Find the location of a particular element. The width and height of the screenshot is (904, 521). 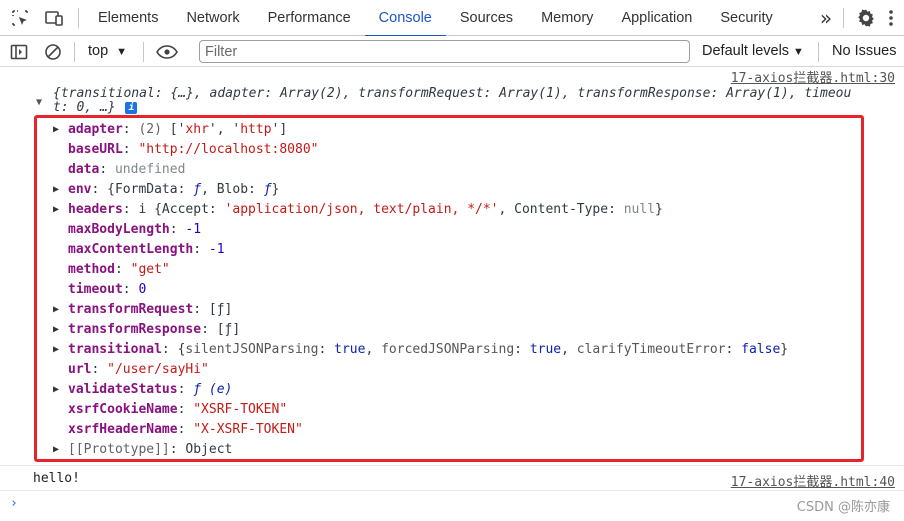

log-levels-label: Default levels is located at coordinates (746, 51).